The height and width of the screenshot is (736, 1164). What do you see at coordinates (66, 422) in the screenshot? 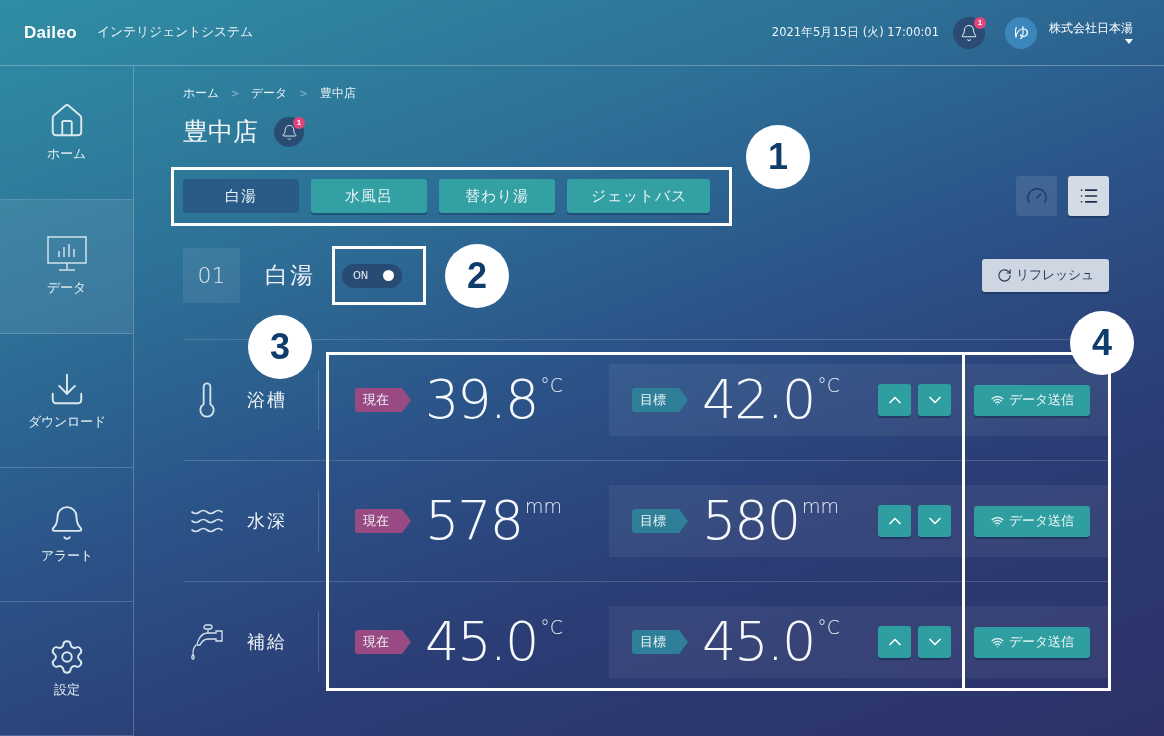
I see `sidebar-item-label: ダウンロード` at bounding box center [66, 422].